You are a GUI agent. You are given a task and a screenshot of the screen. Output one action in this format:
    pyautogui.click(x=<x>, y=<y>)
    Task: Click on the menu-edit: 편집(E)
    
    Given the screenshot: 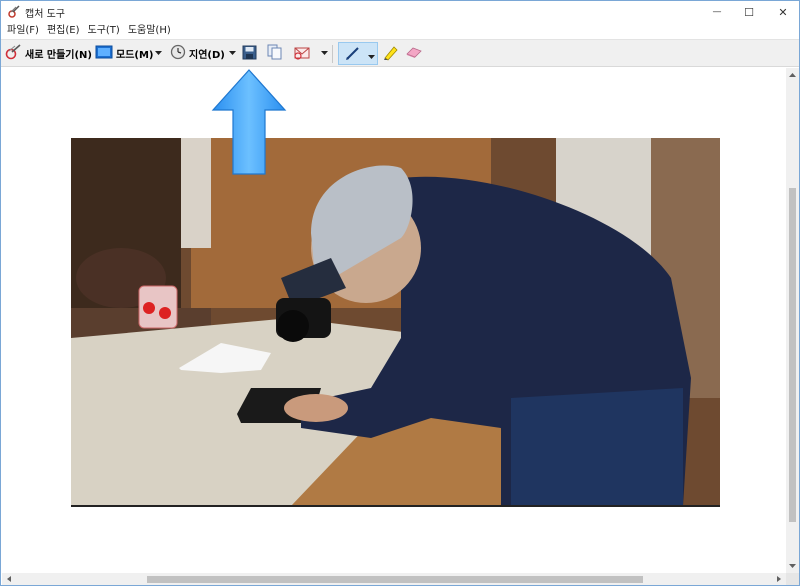 What is the action you would take?
    pyautogui.click(x=65, y=31)
    